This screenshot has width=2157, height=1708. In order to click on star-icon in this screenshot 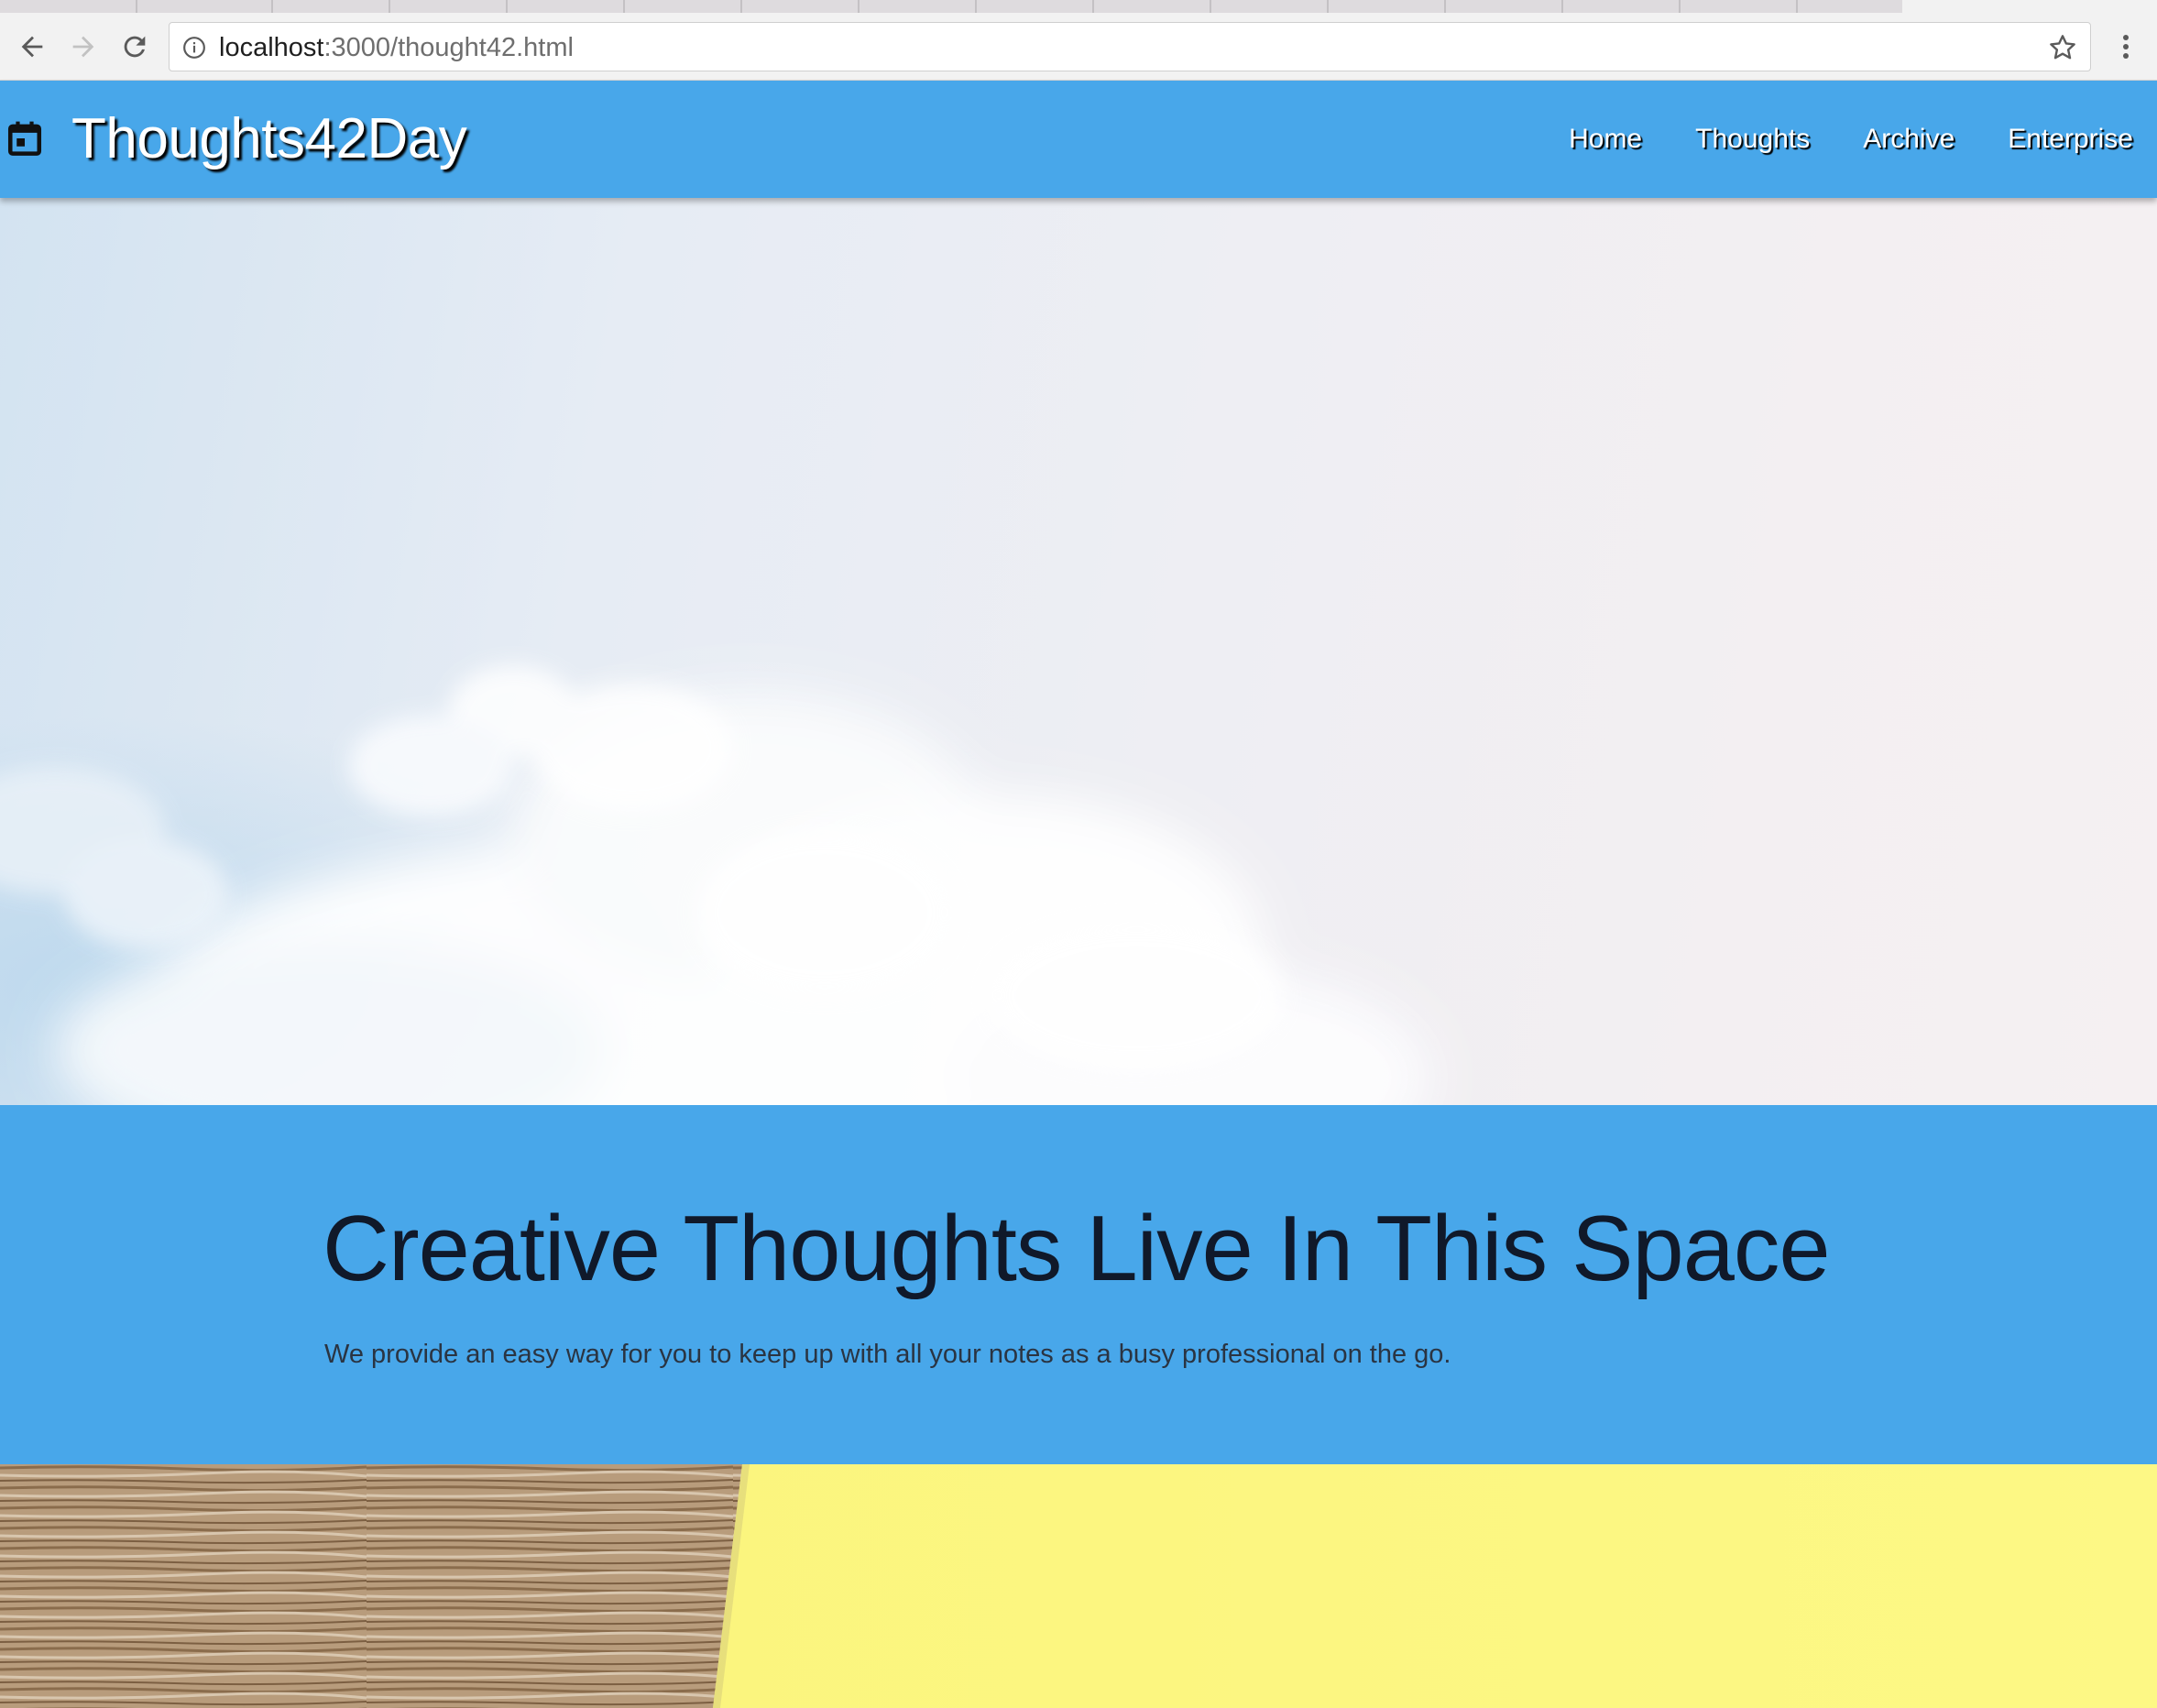, I will do `click(2062, 47)`.